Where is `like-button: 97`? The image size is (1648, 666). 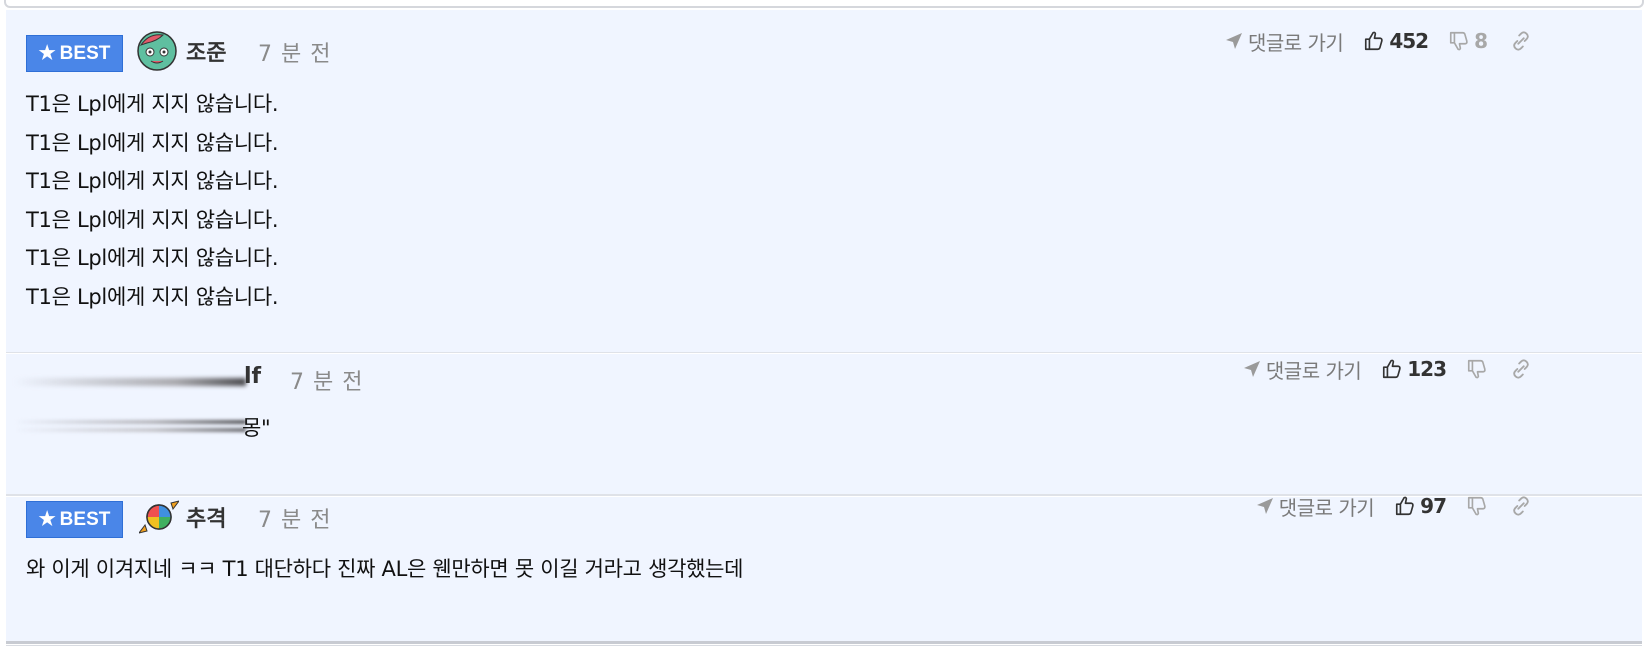
like-button: 97 is located at coordinates (1420, 506).